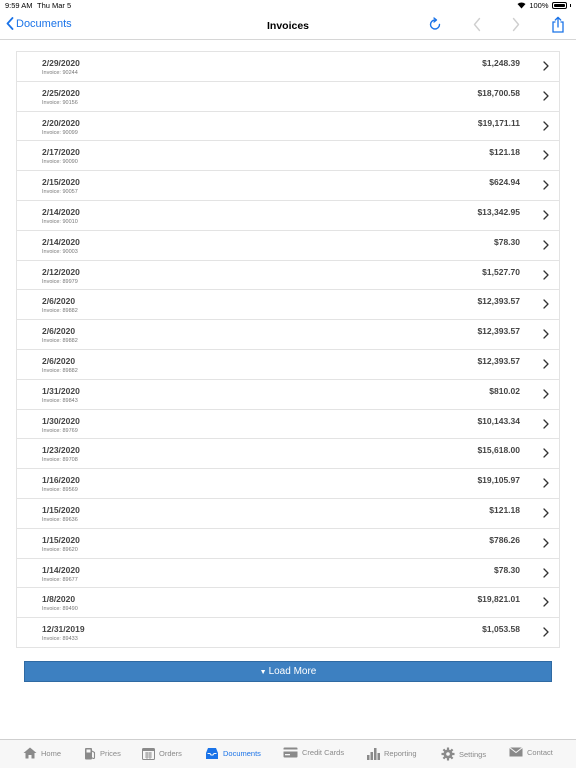 The height and width of the screenshot is (768, 576). Describe the element at coordinates (435, 24) in the screenshot. I see `refresh-icon` at that location.